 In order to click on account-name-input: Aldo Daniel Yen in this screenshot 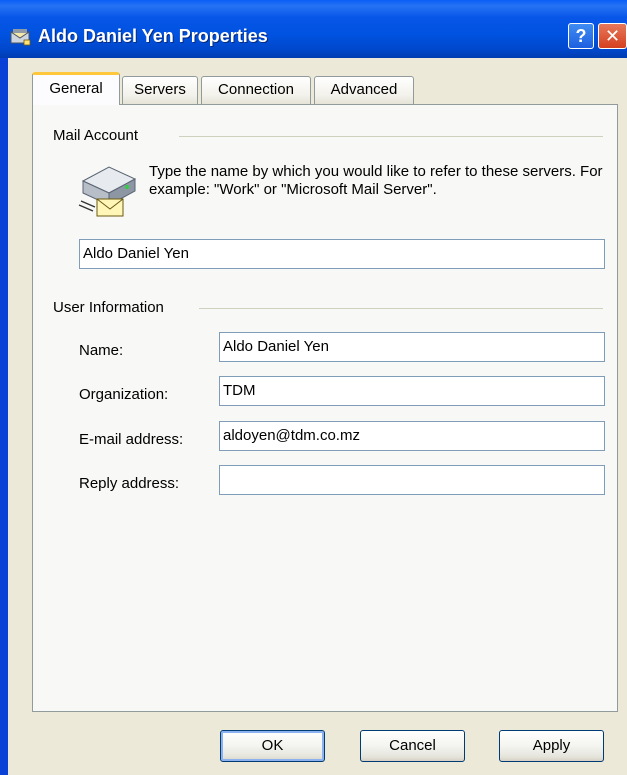, I will do `click(342, 254)`.